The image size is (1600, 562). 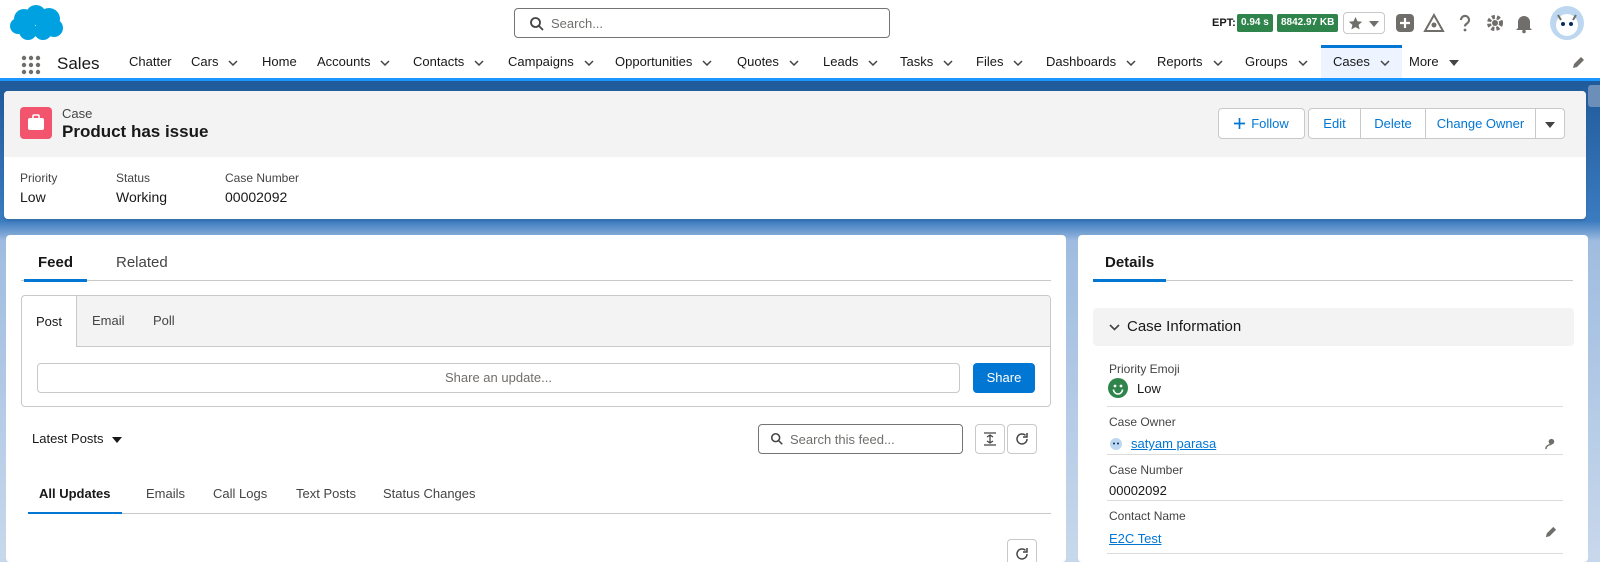 I want to click on nav-item-more: More, so click(x=1434, y=61).